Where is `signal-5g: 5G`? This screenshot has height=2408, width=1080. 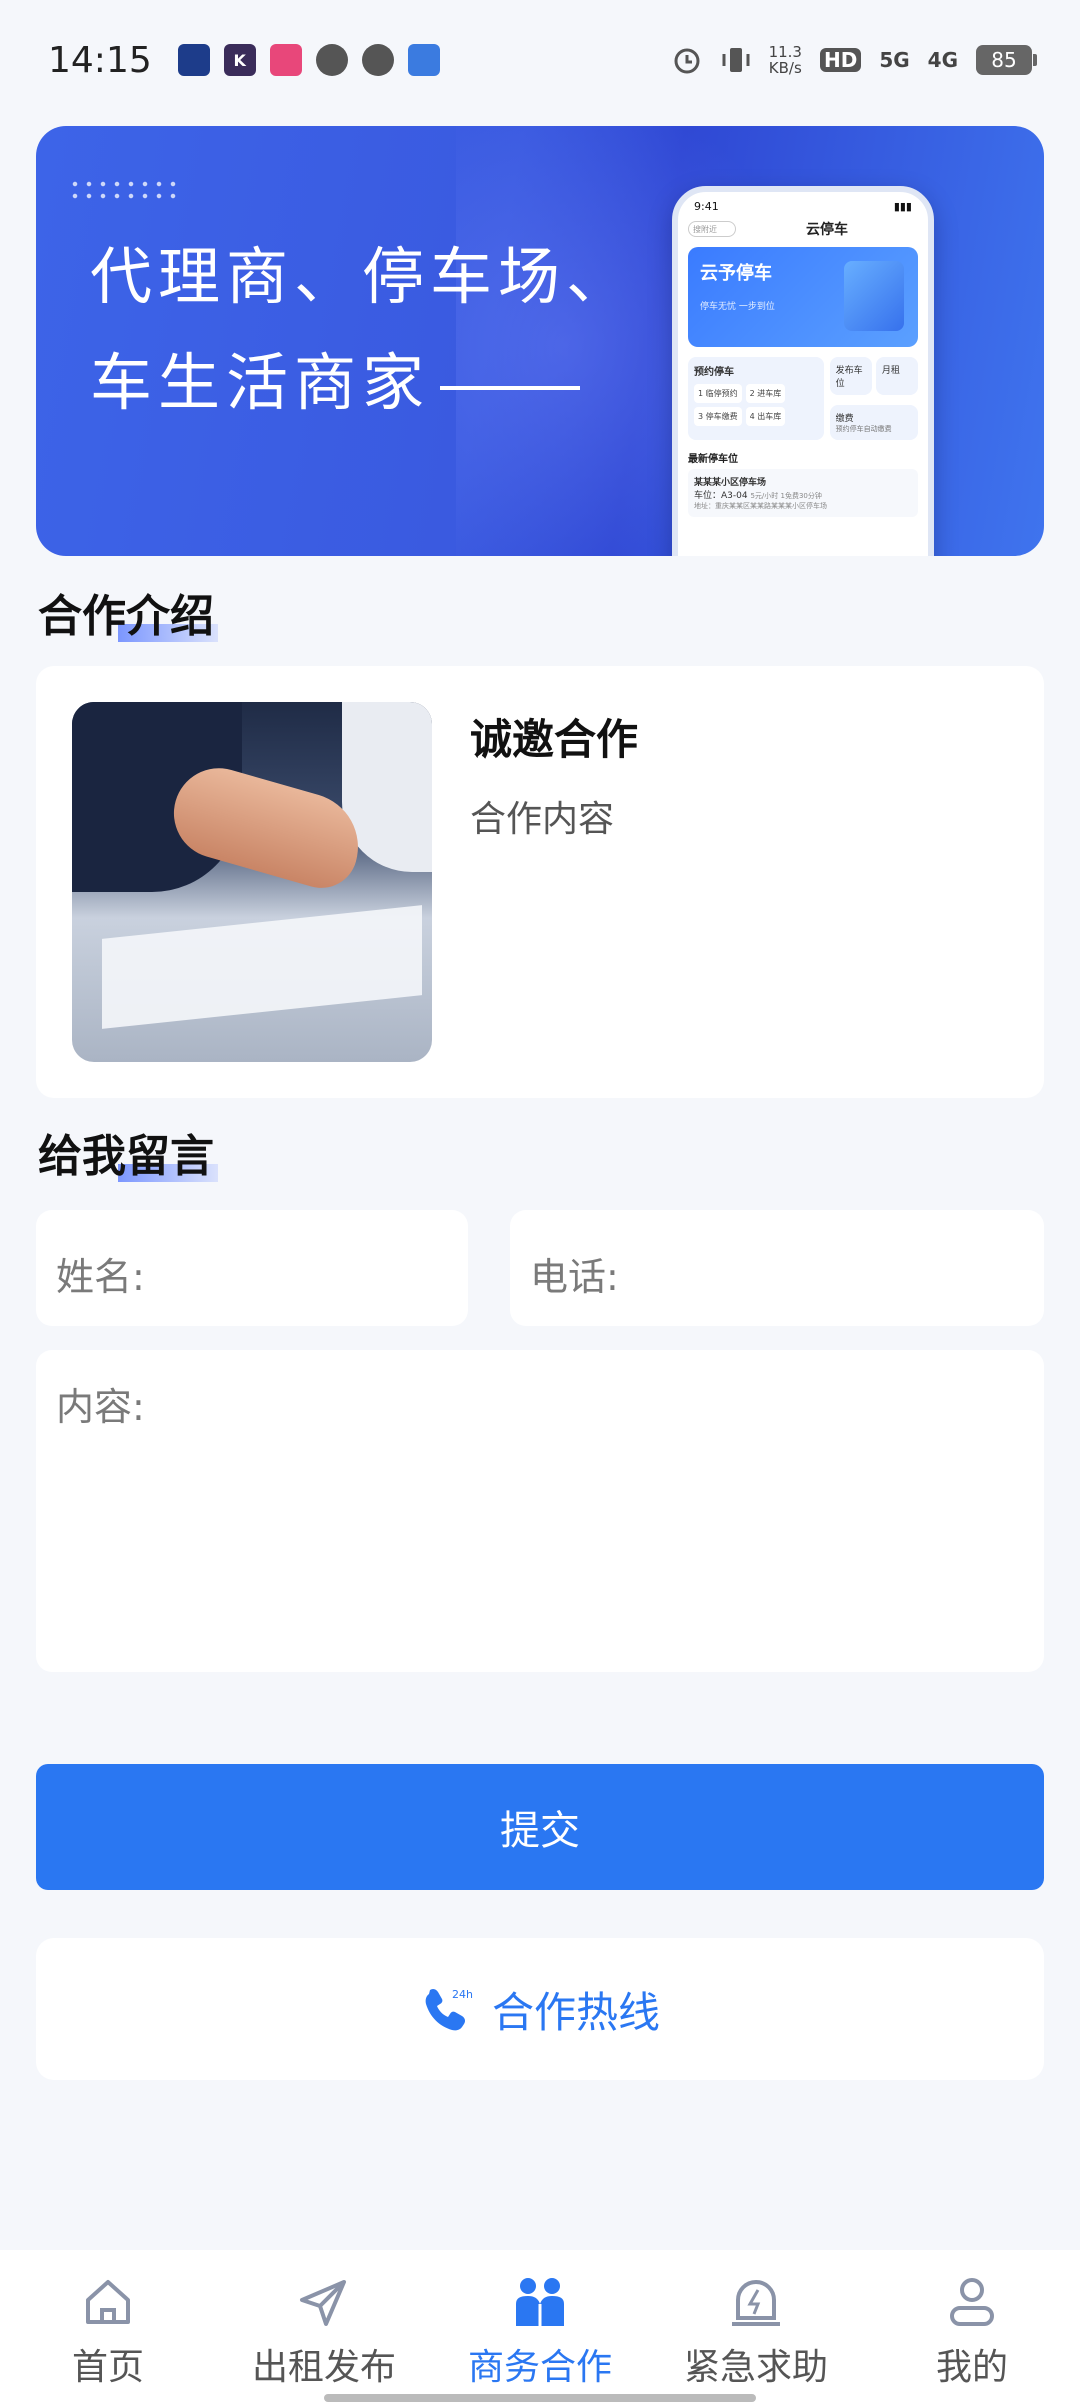
signal-5g: 5G is located at coordinates (894, 60).